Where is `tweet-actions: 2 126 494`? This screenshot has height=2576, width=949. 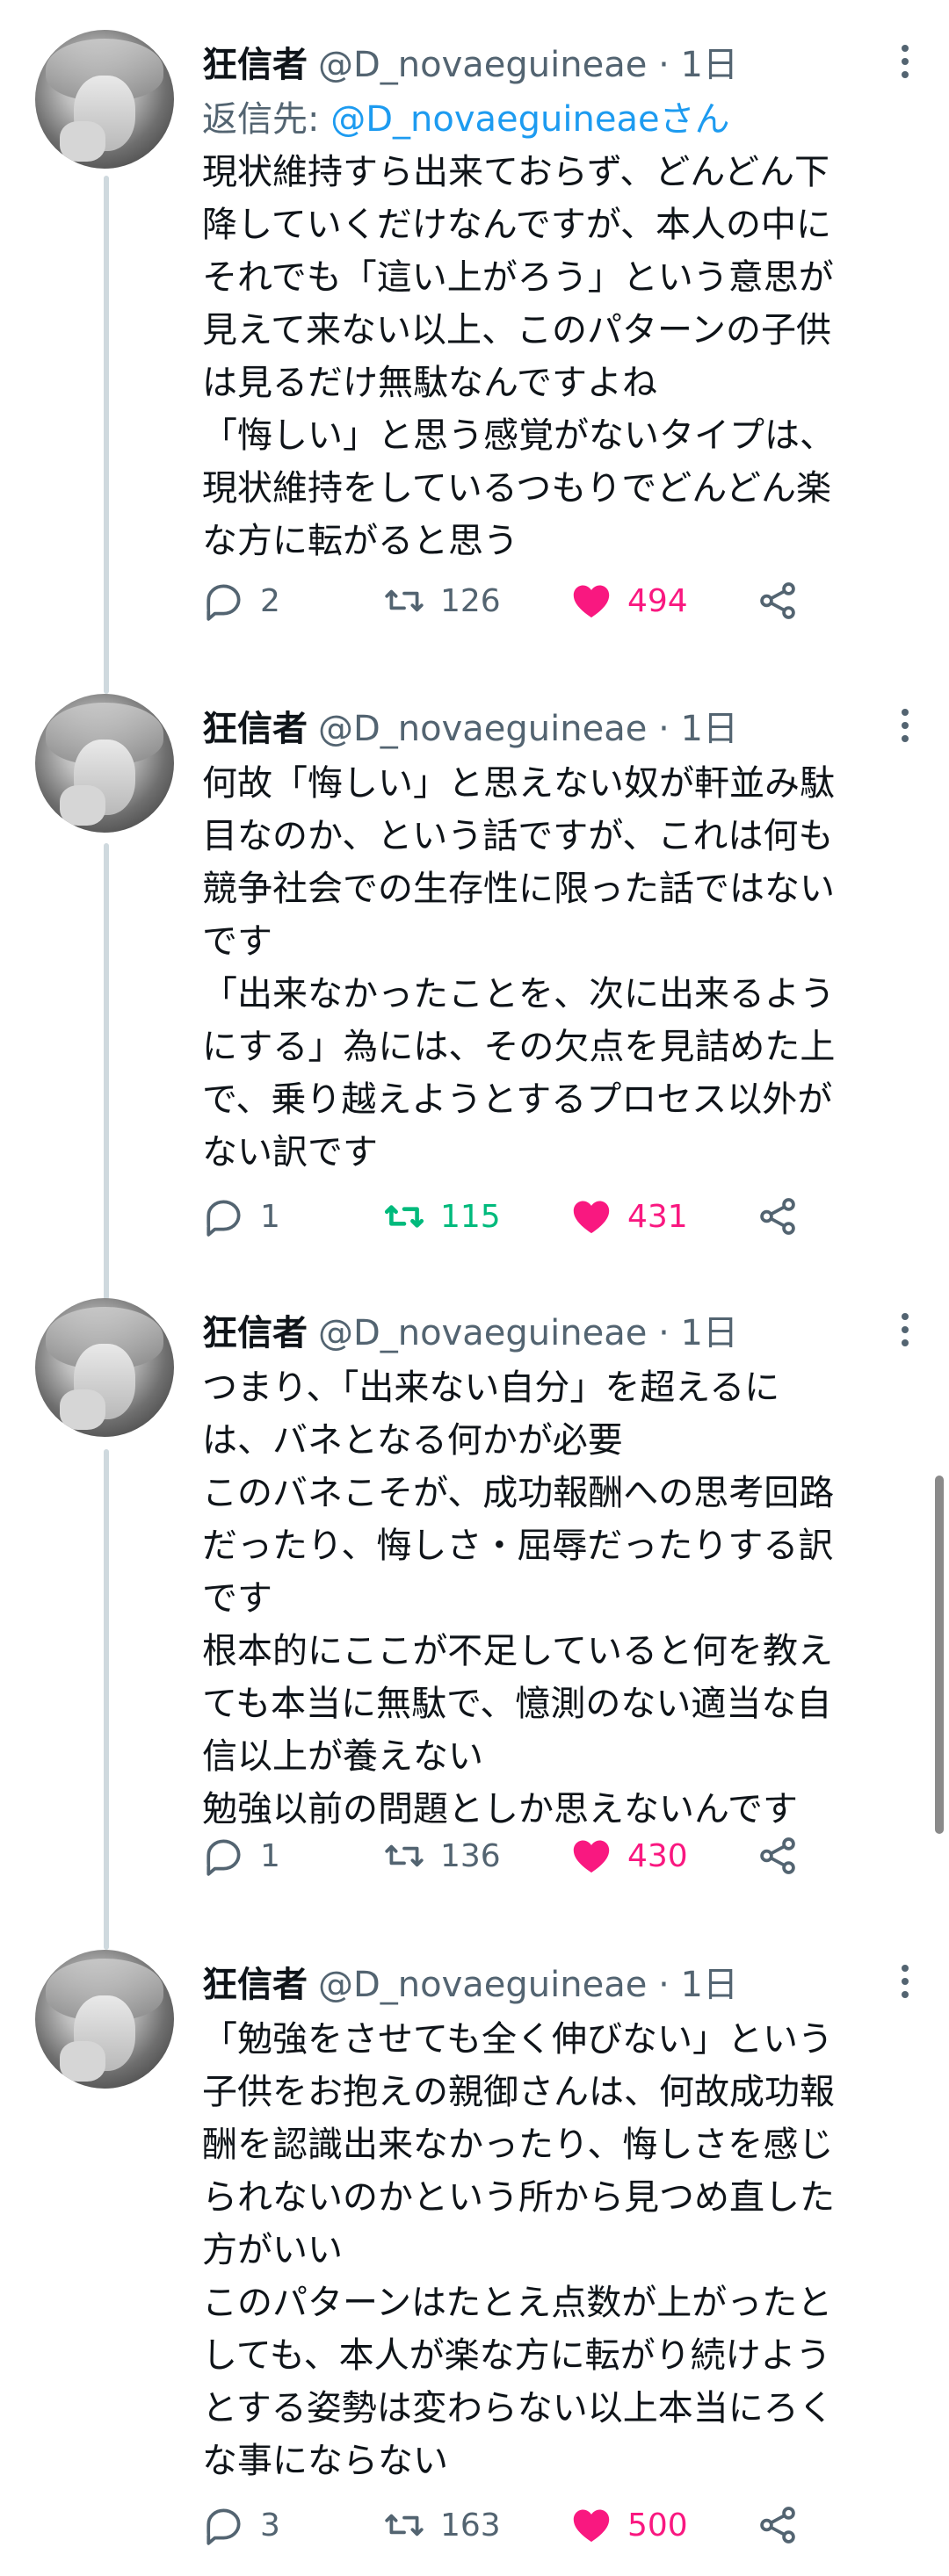
tweet-actions: 2 126 494 is located at coordinates (562, 600).